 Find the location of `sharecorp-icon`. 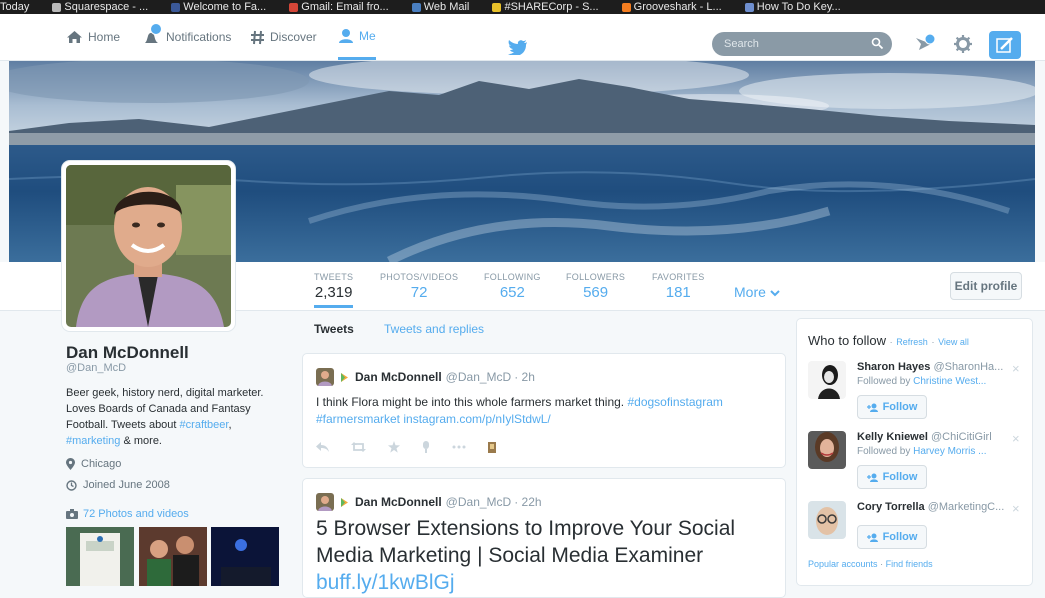

sharecorp-icon is located at coordinates (497, 7).